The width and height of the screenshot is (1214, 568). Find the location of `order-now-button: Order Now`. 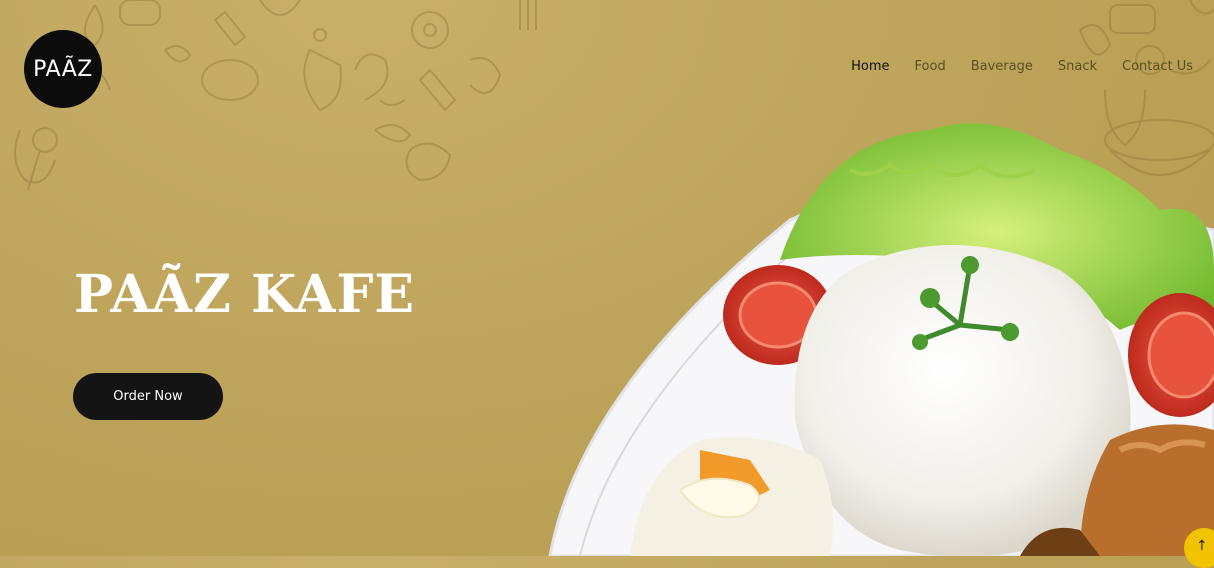

order-now-button: Order Now is located at coordinates (148, 396).